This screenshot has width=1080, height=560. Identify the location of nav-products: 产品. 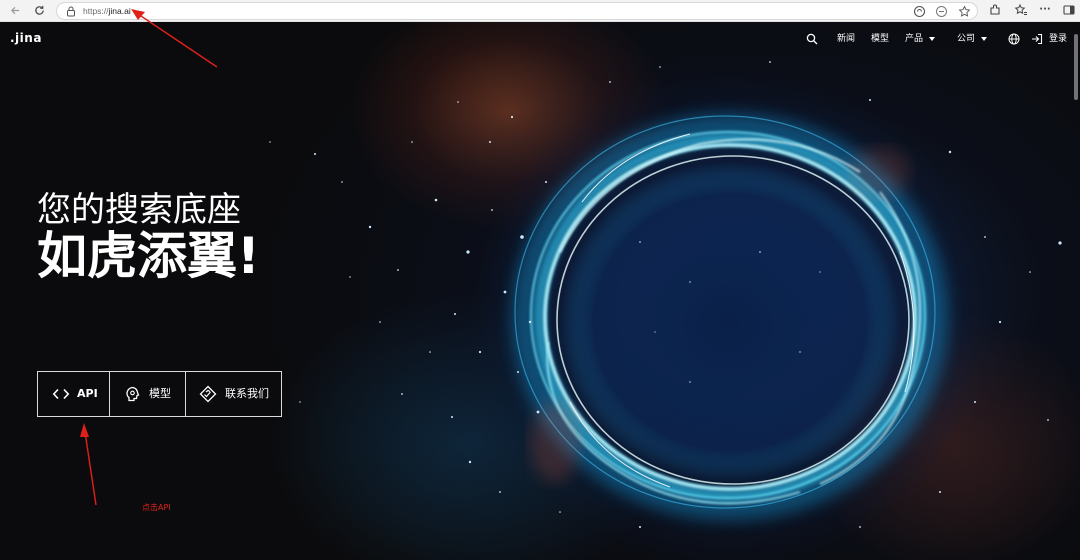
(920, 39).